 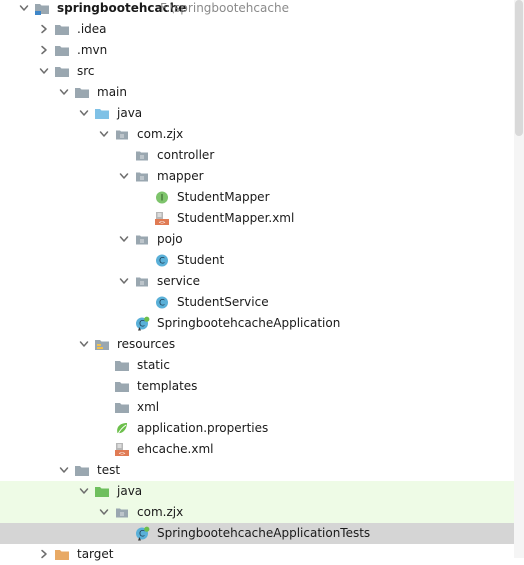 What do you see at coordinates (102, 344) in the screenshot?
I see `resources-folder-icon` at bounding box center [102, 344].